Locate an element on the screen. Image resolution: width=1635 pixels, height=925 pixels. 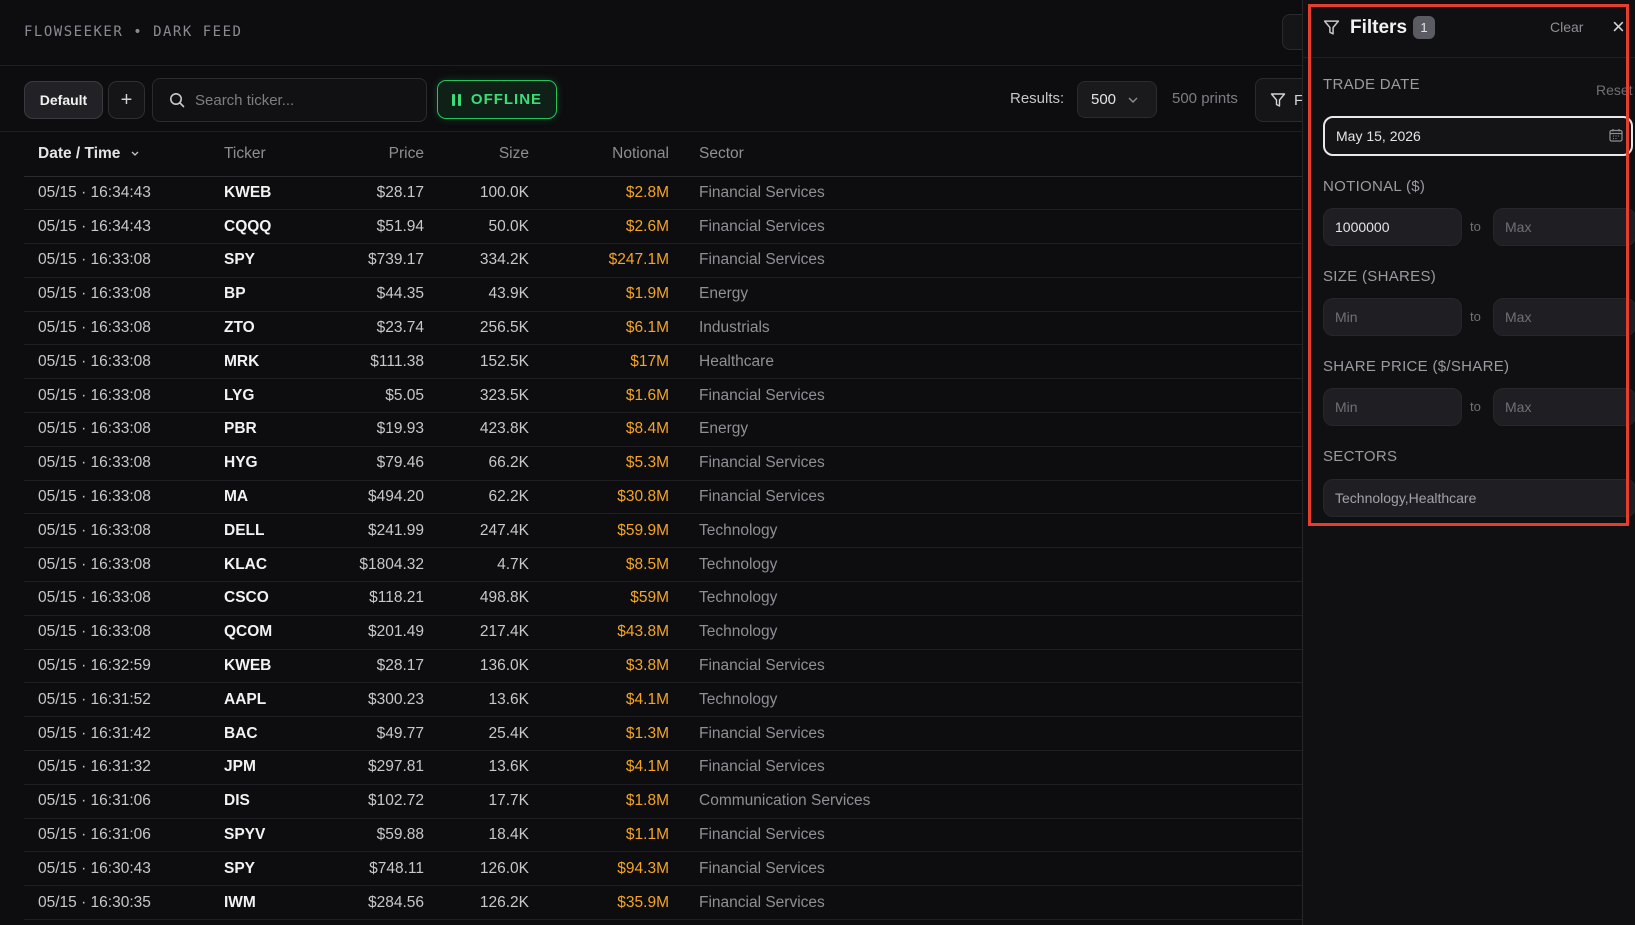
cell-sector: Healthcare is located at coordinates (985, 362).